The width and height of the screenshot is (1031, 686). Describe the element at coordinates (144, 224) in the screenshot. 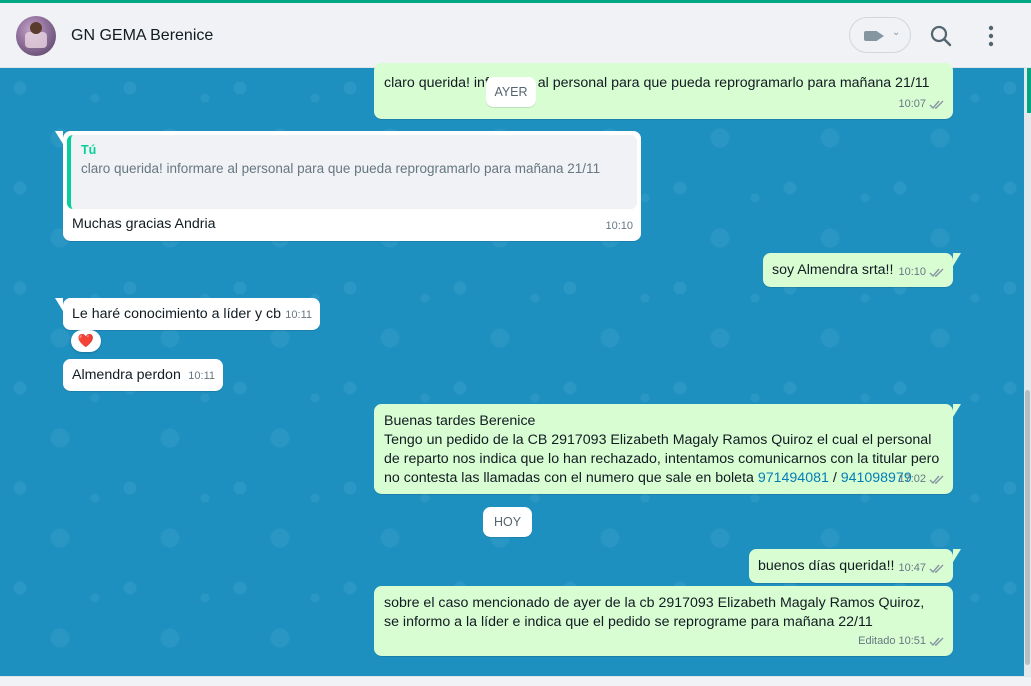

I see `message-text: Muchas gracias Andria` at that location.